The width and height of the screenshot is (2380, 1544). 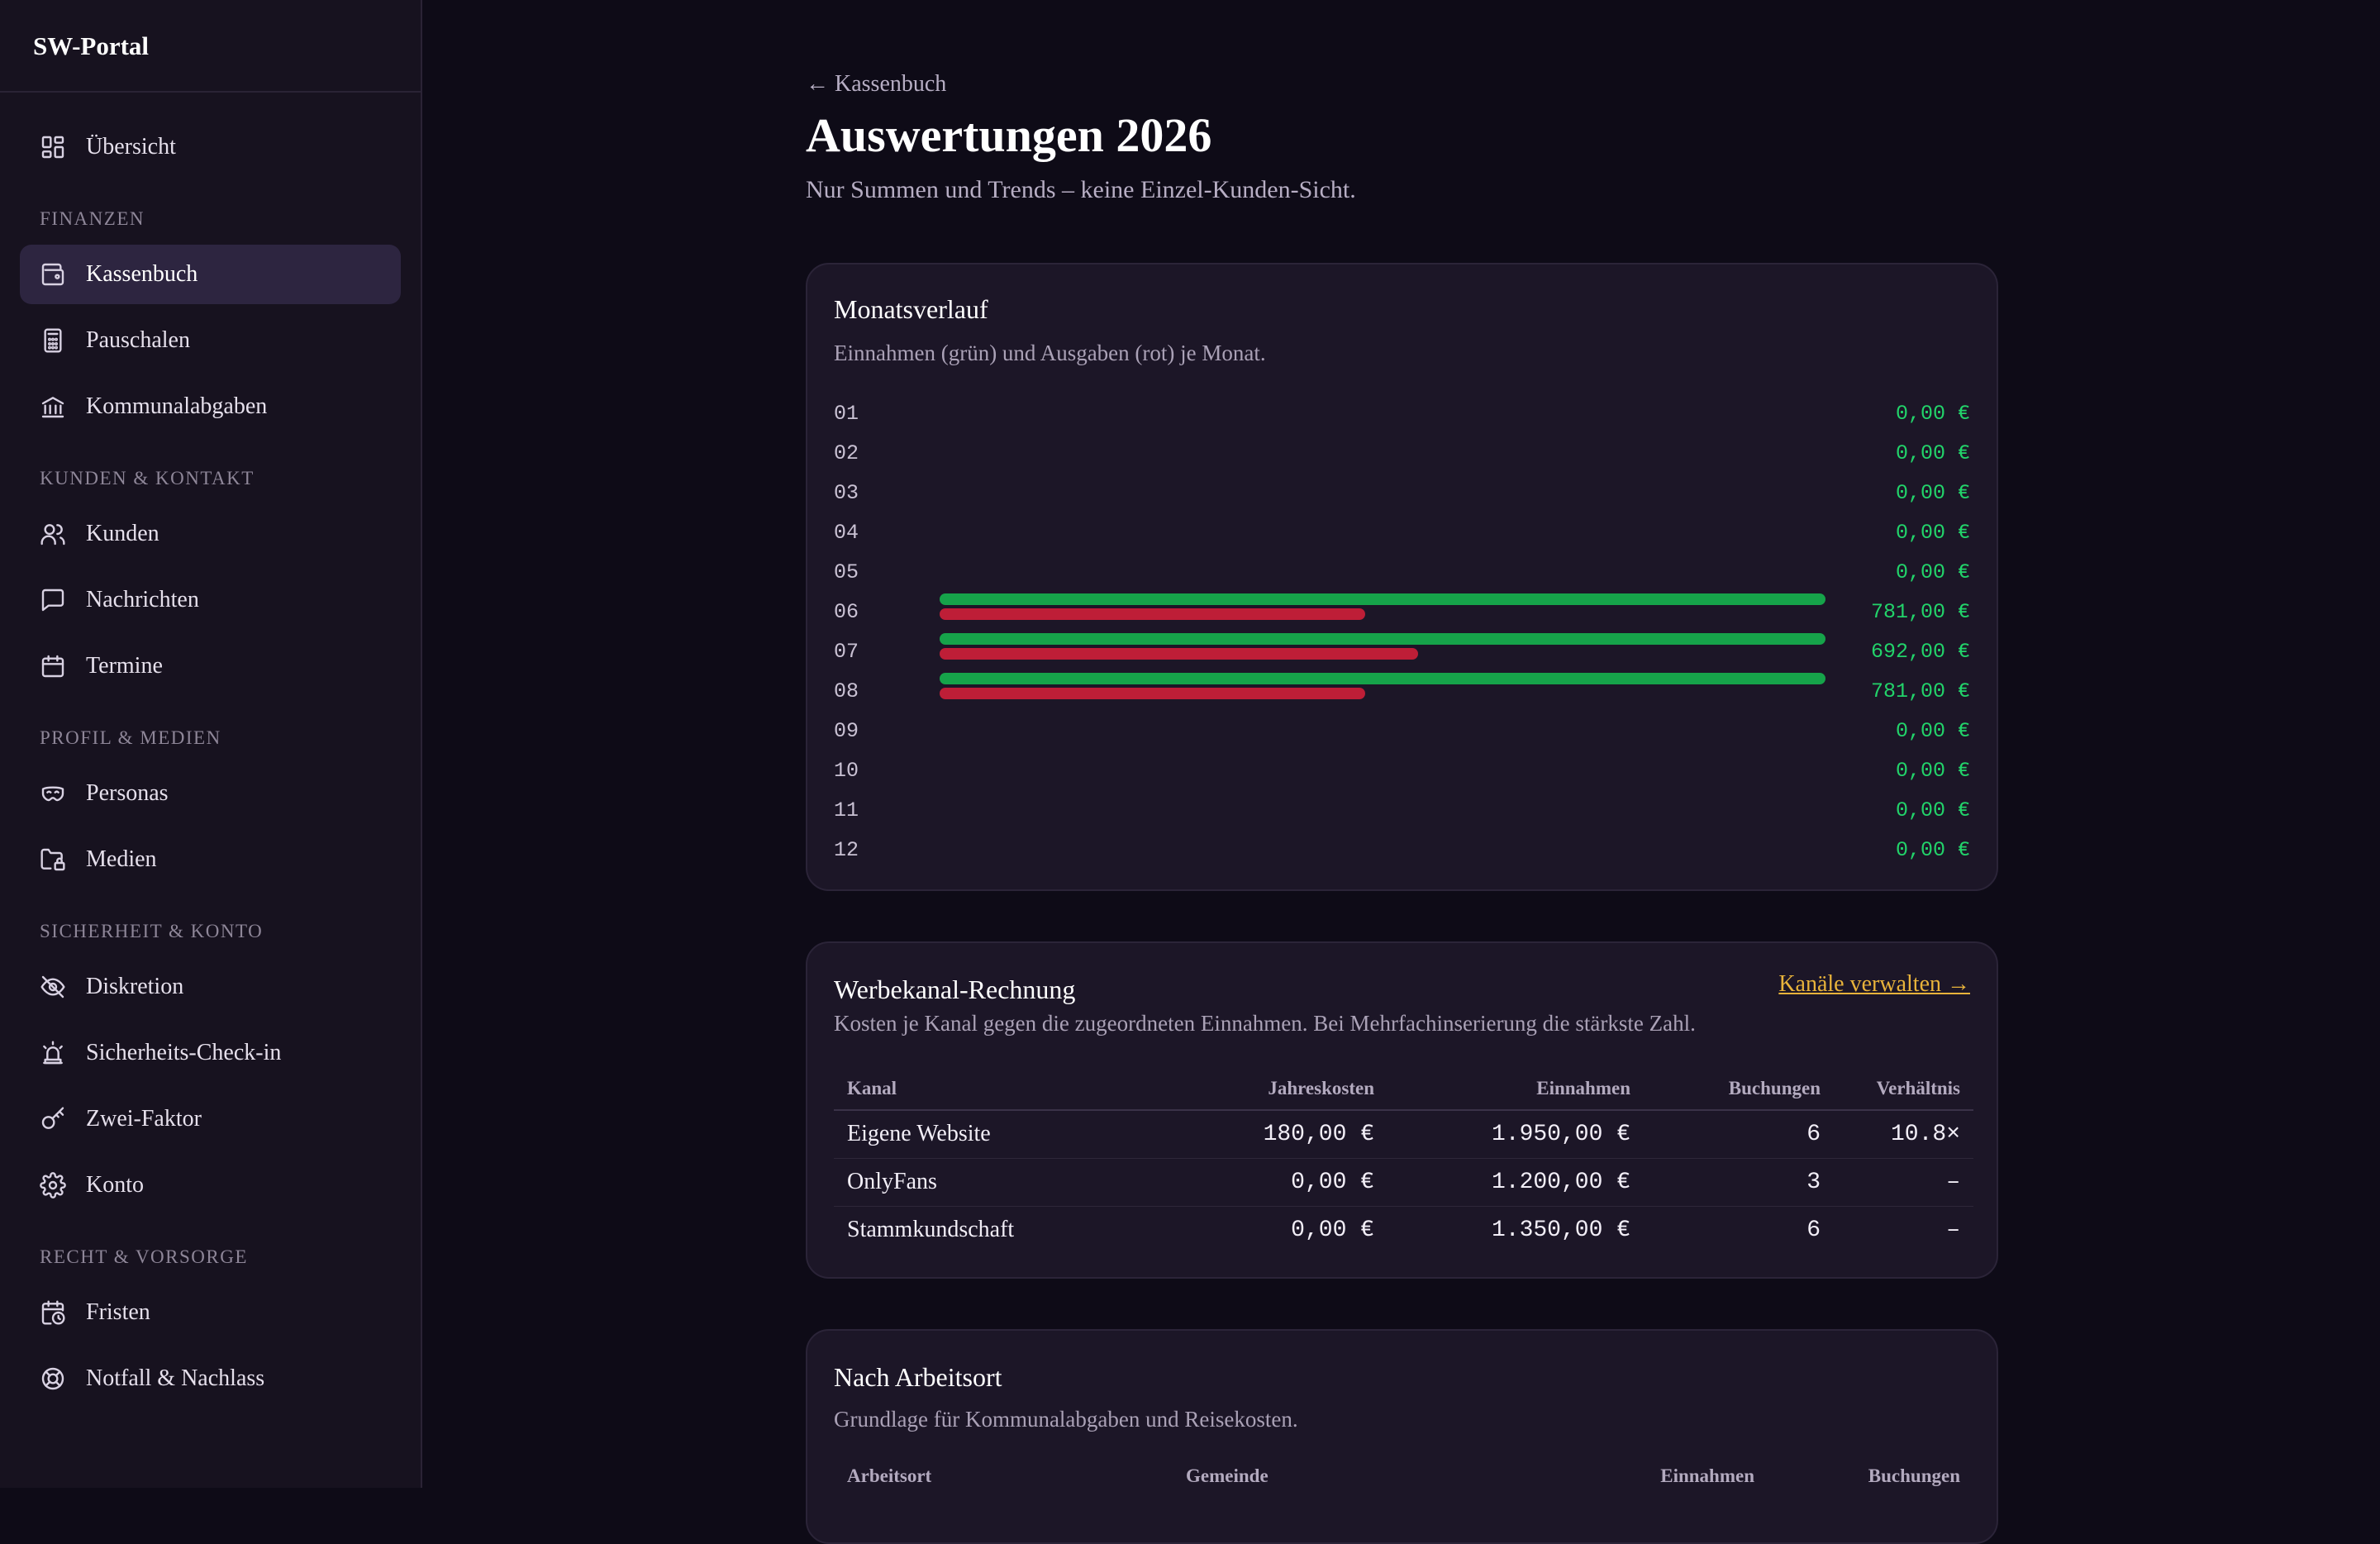 What do you see at coordinates (1403, 1135) in the screenshot?
I see `table-row: Eigene Website 180,00 €1.950,00 €6 10.8×` at bounding box center [1403, 1135].